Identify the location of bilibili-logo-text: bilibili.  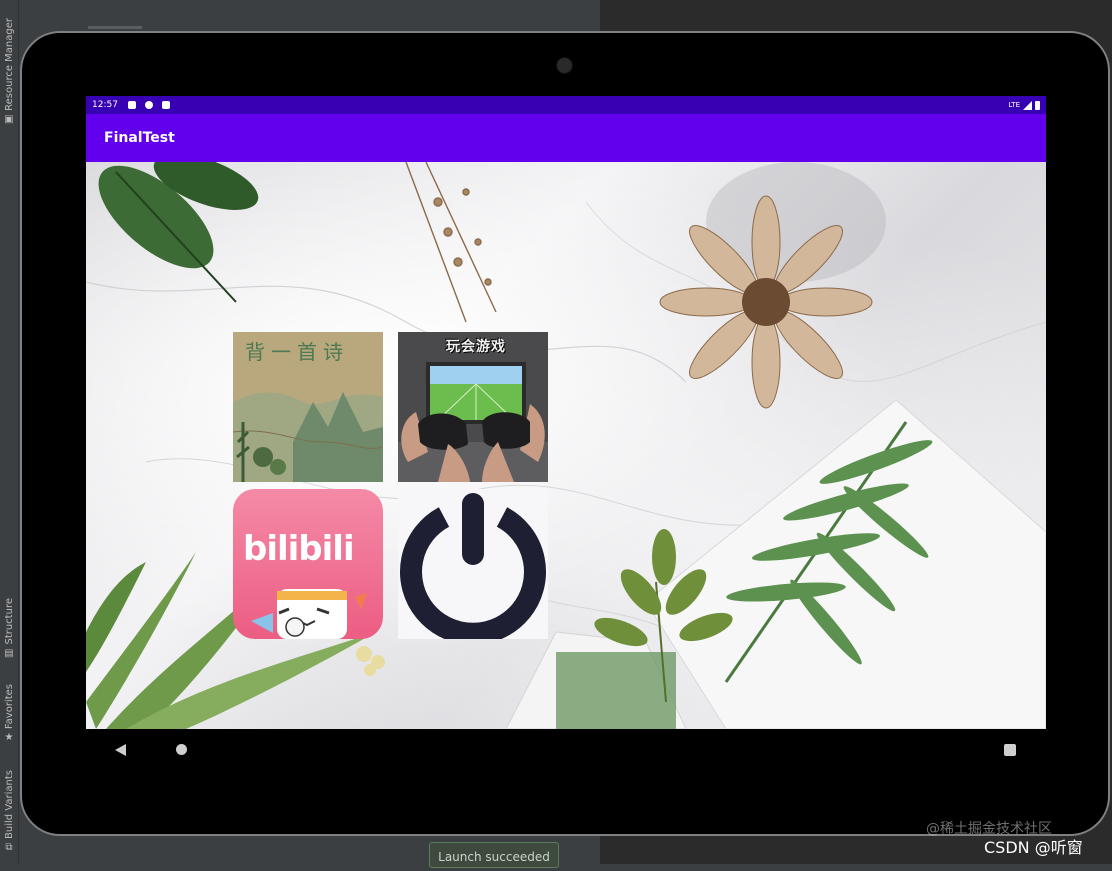
(299, 549).